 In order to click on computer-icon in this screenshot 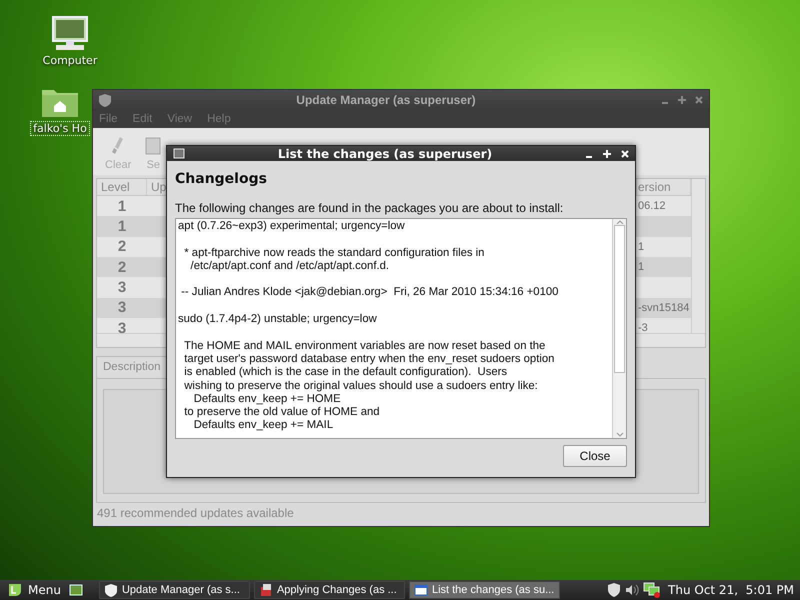, I will do `click(70, 34)`.